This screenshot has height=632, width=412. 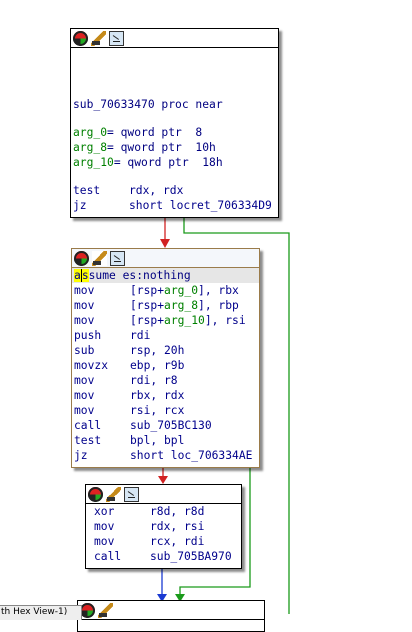 I want to click on instruction-line: movzx ebp, r9b, so click(x=165, y=365).